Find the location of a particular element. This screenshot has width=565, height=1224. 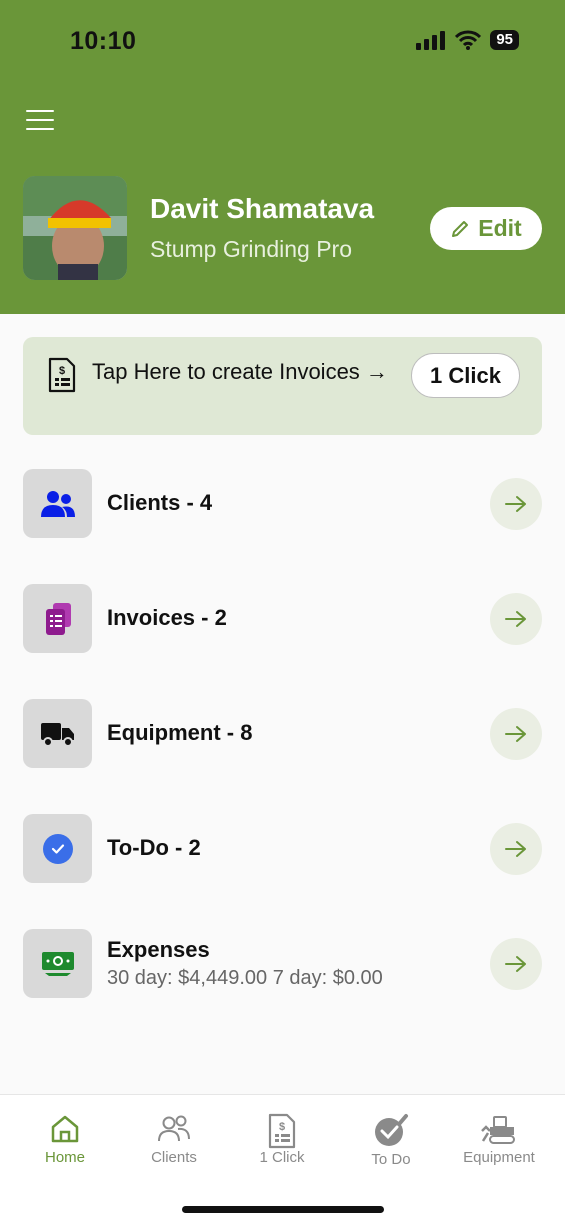

todo-arrow-button is located at coordinates (516, 849).